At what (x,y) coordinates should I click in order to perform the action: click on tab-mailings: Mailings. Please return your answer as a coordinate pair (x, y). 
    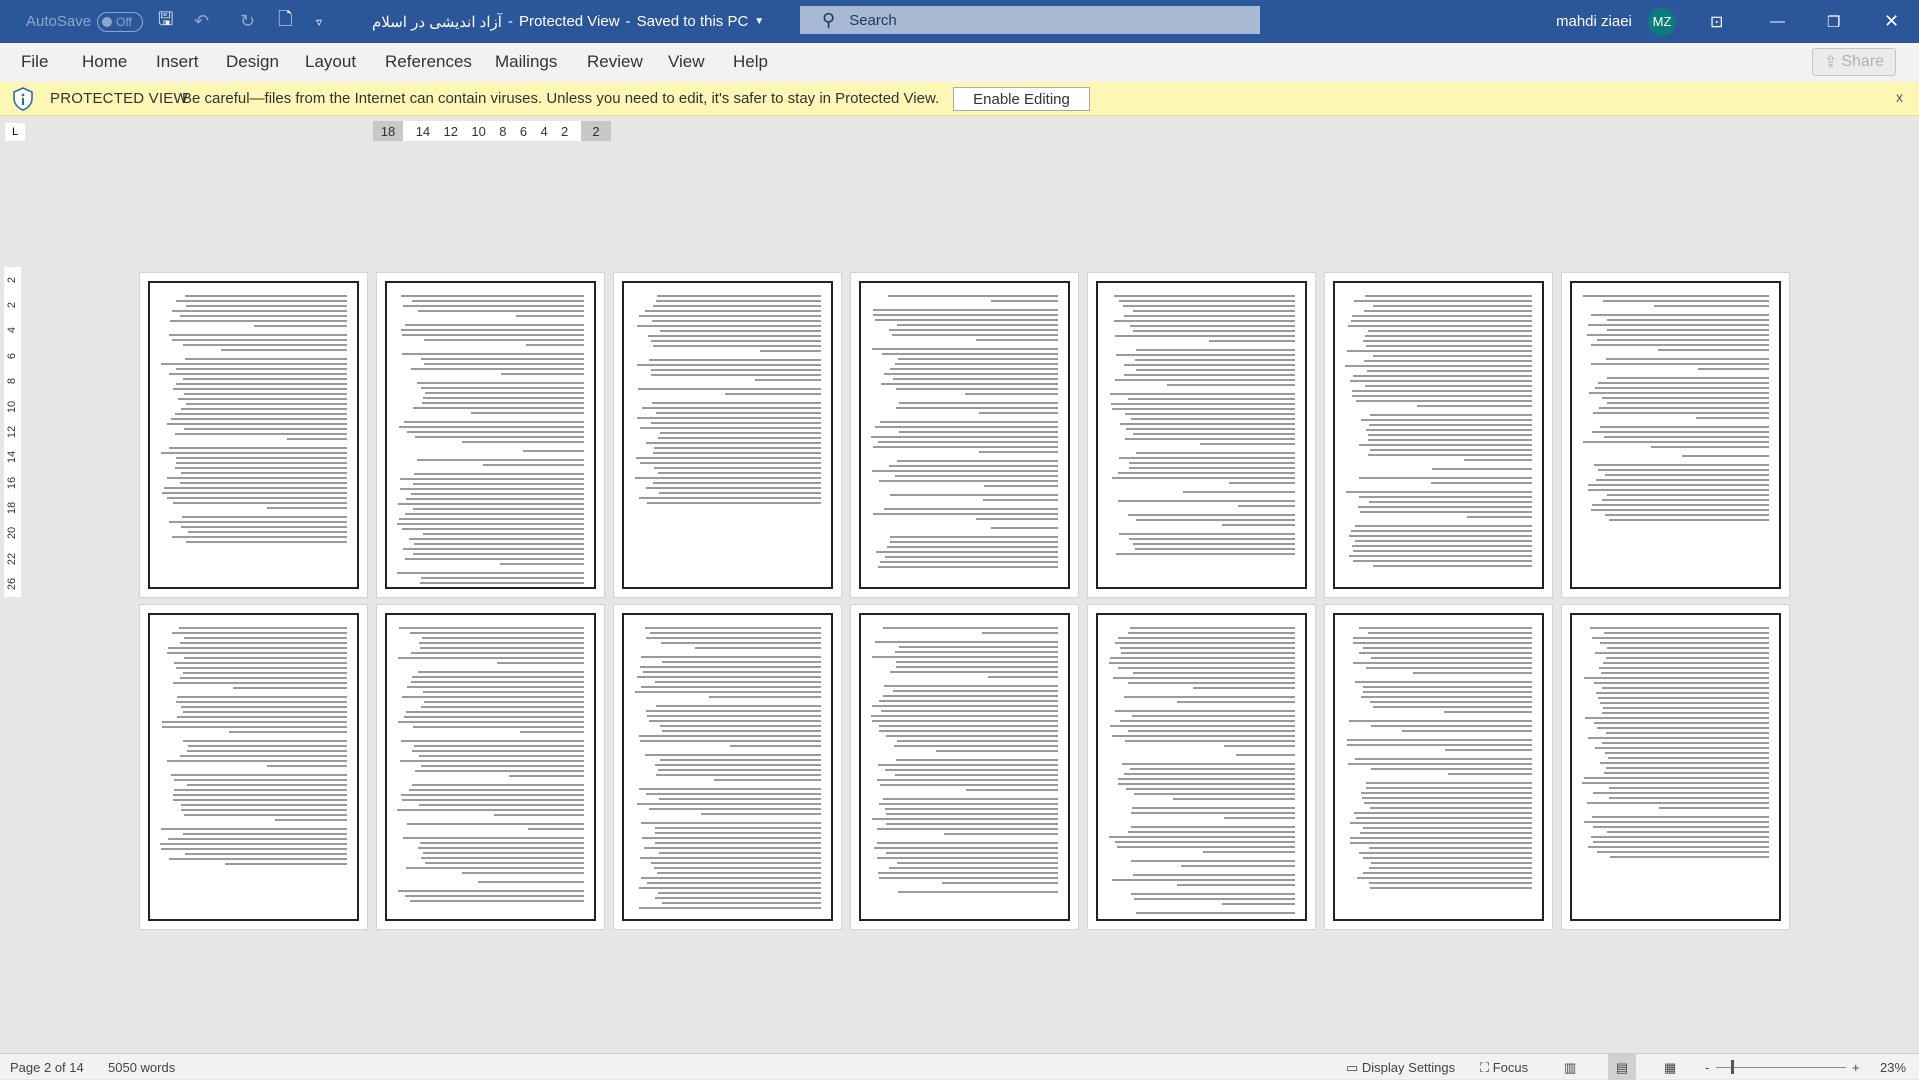
    Looking at the image, I should click on (526, 62).